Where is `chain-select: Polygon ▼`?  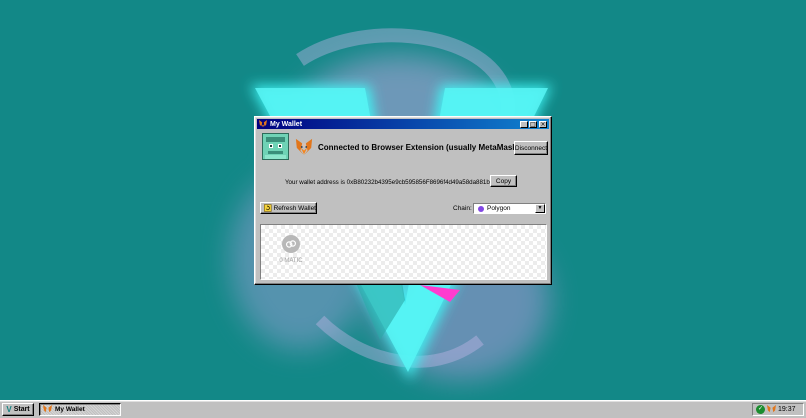 chain-select: Polygon ▼ is located at coordinates (509, 208).